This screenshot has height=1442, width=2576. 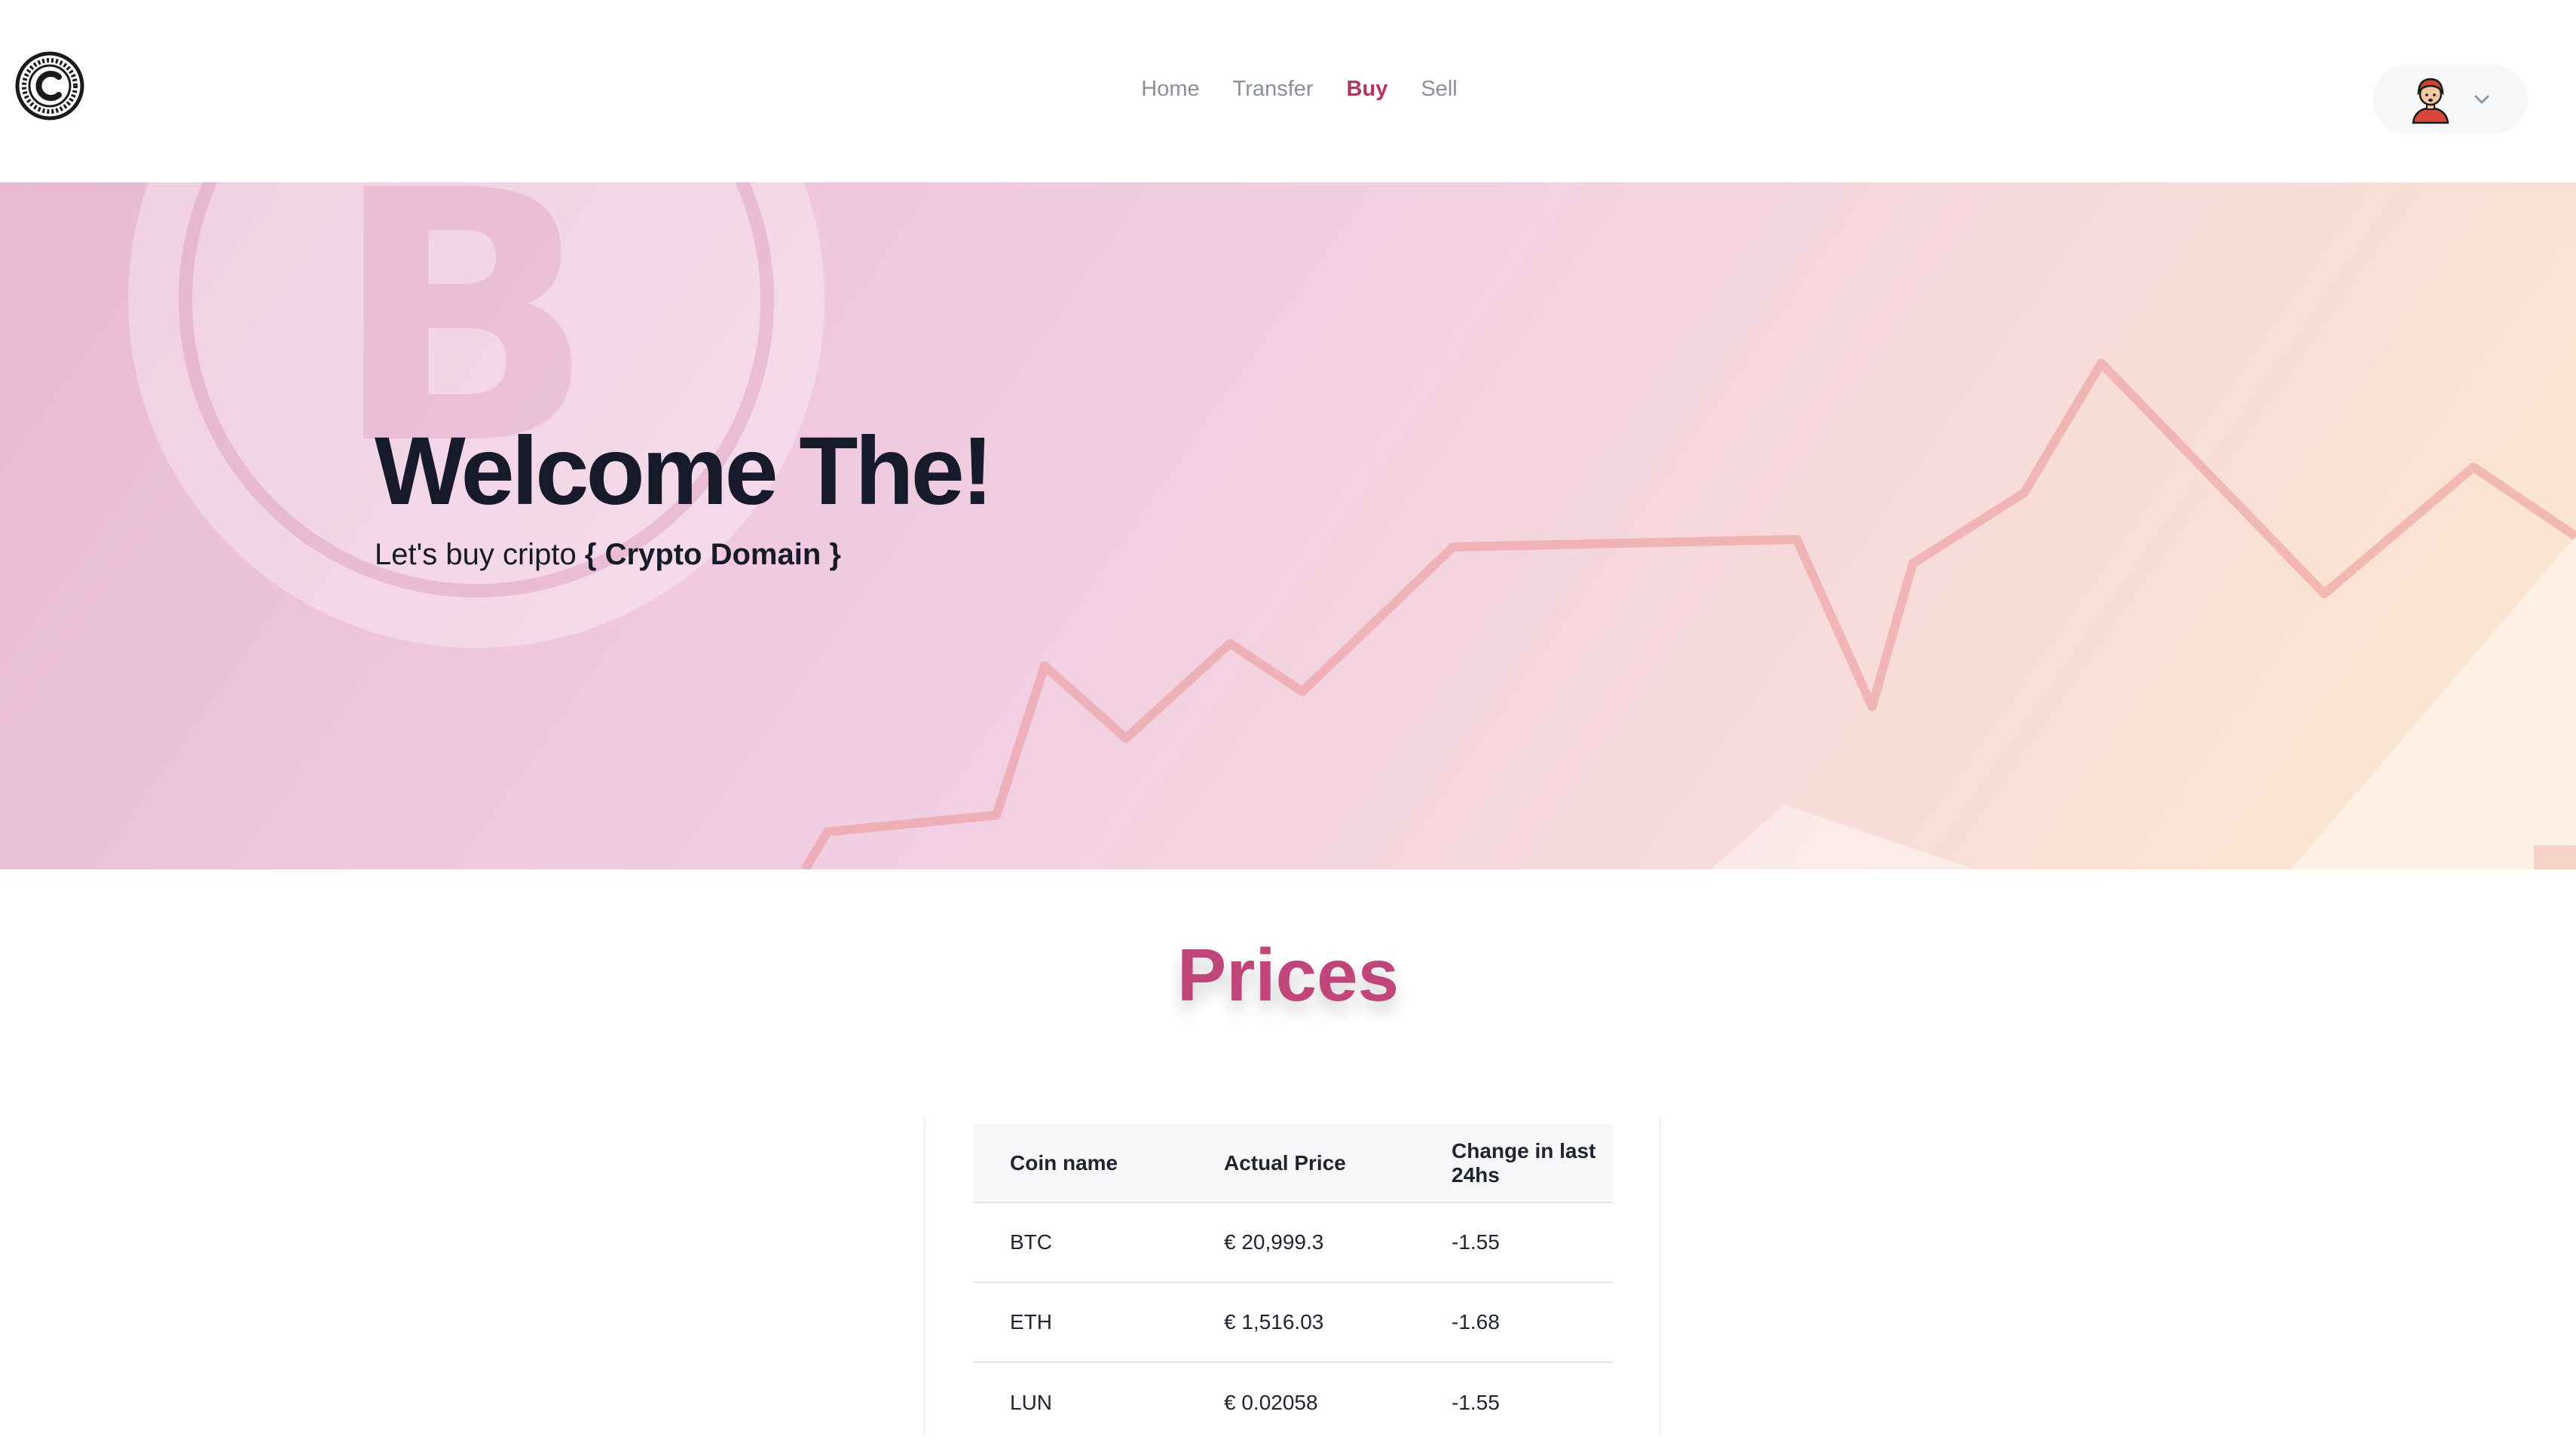 I want to click on price-cell: € 20,999.3, so click(x=1274, y=1242).